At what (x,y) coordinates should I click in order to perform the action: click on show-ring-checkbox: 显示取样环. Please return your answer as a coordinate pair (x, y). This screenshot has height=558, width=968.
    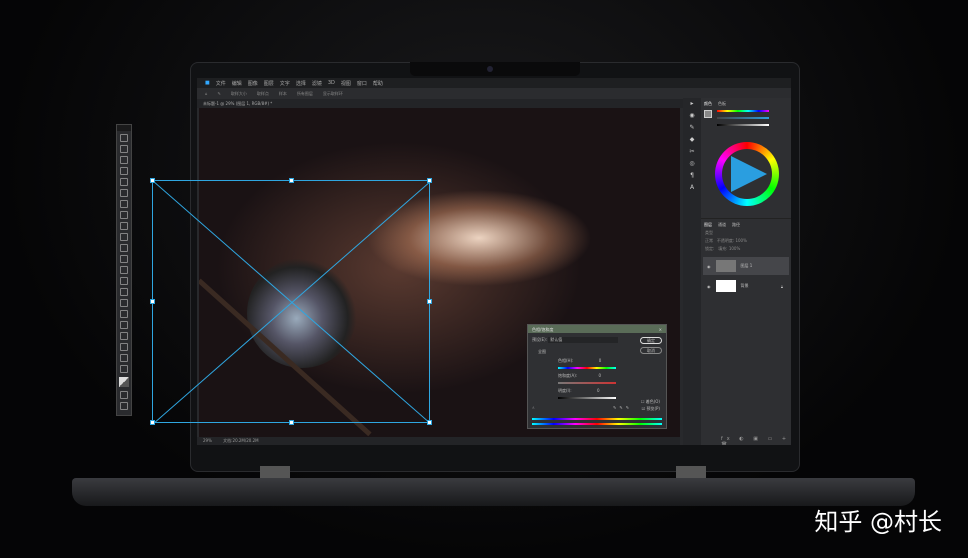
    Looking at the image, I should click on (333, 93).